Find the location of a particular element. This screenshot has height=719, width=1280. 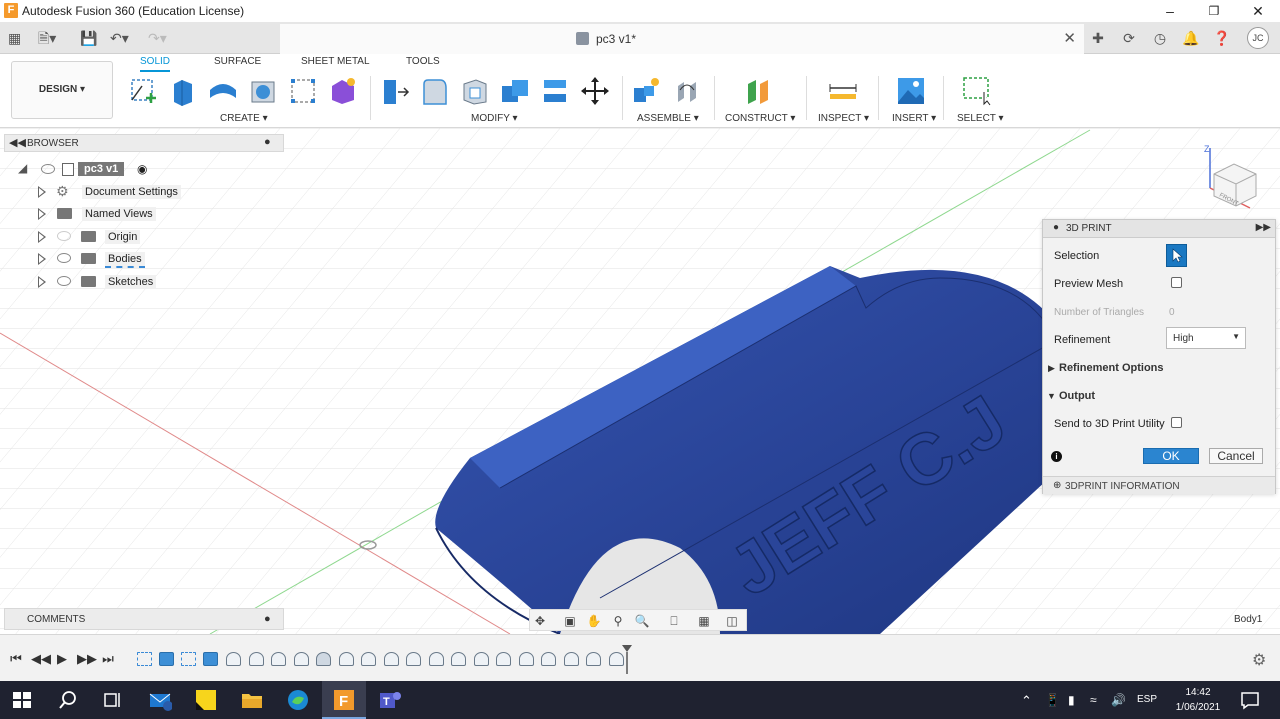

teams-app-icon: T is located at coordinates (390, 700).